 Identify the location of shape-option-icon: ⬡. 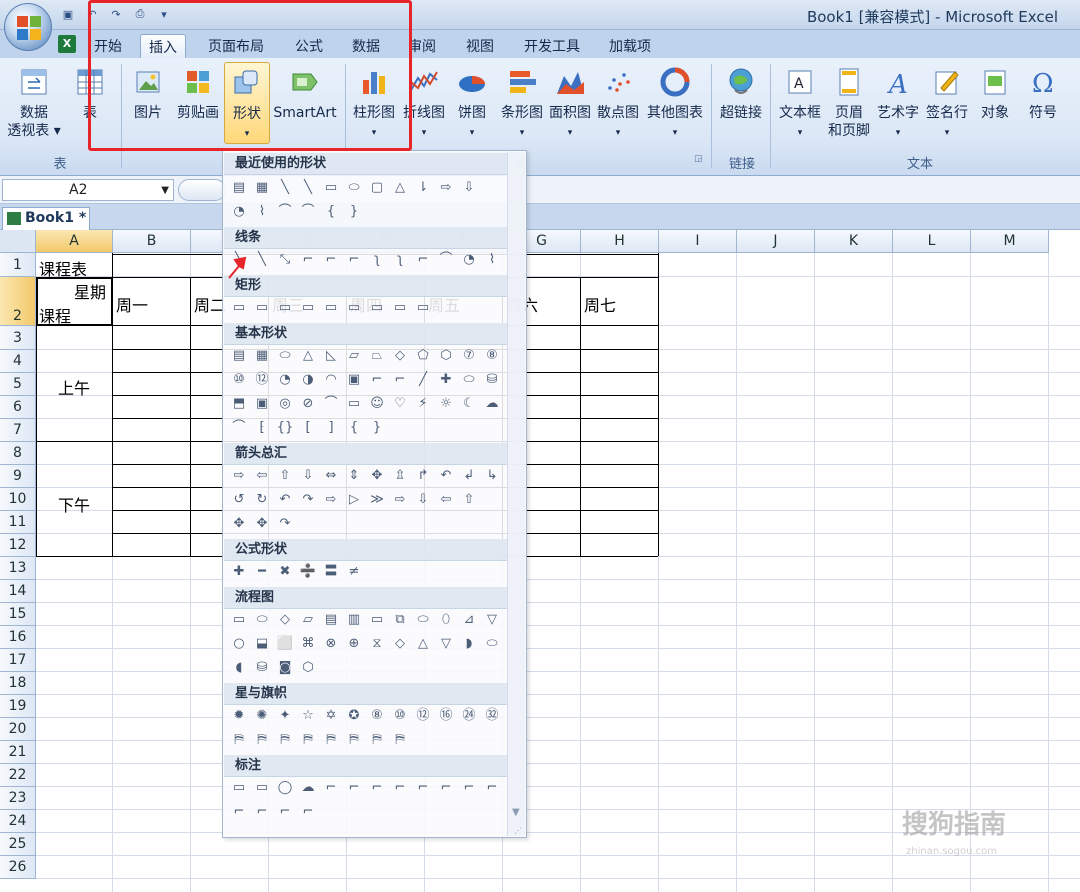
(308, 668).